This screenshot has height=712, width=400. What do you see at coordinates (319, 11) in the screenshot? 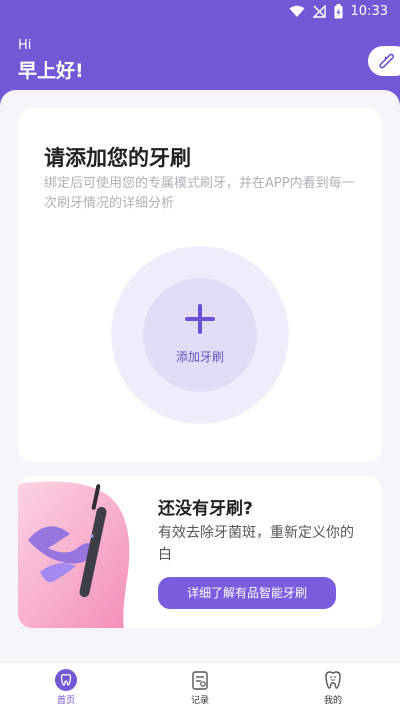
I see `no-signal-icon` at bounding box center [319, 11].